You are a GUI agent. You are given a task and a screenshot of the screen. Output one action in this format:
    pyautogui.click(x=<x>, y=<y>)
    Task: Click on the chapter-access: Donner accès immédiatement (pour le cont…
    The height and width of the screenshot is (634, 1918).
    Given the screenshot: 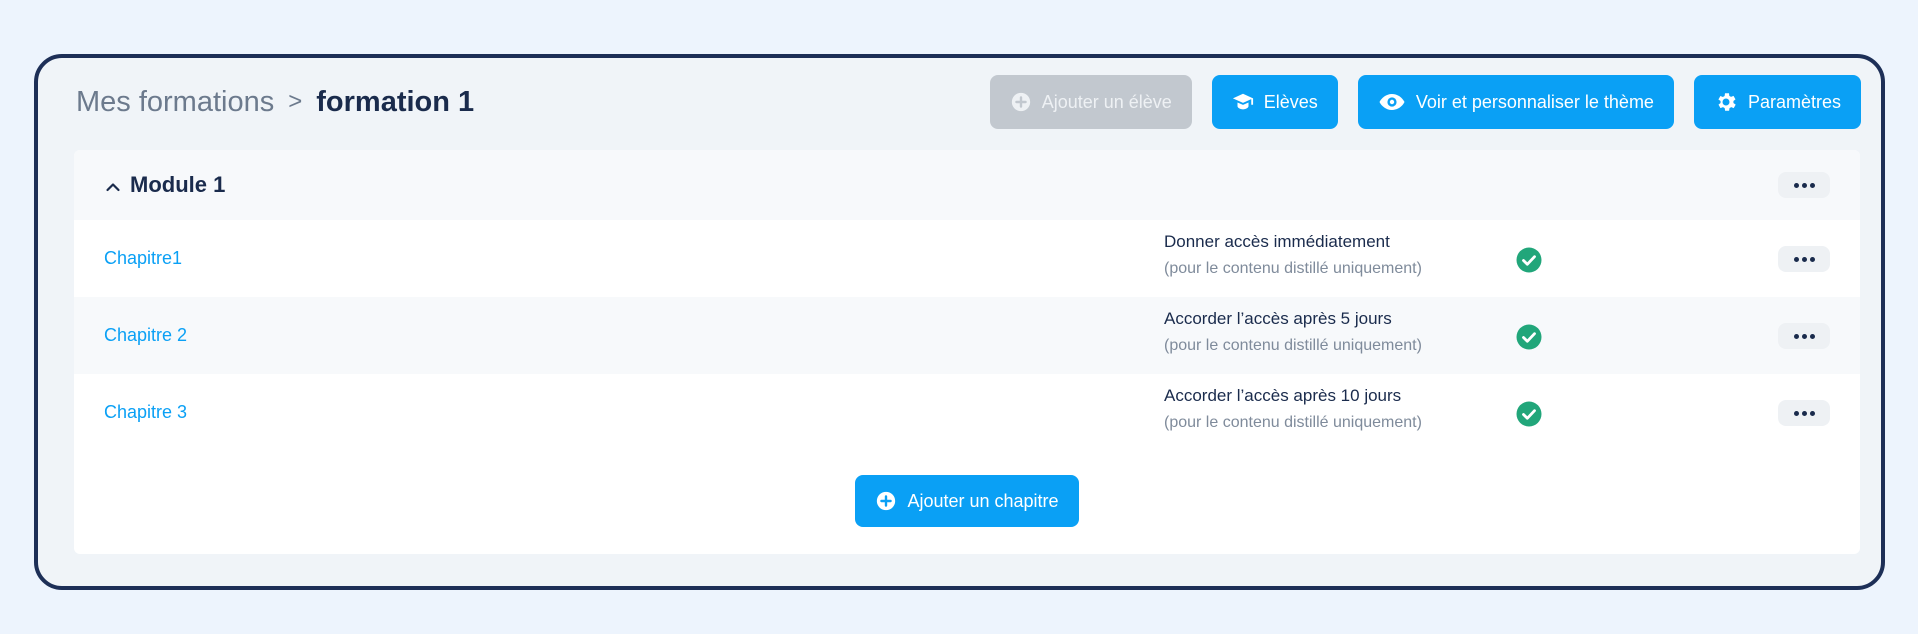 What is the action you would take?
    pyautogui.click(x=1293, y=255)
    